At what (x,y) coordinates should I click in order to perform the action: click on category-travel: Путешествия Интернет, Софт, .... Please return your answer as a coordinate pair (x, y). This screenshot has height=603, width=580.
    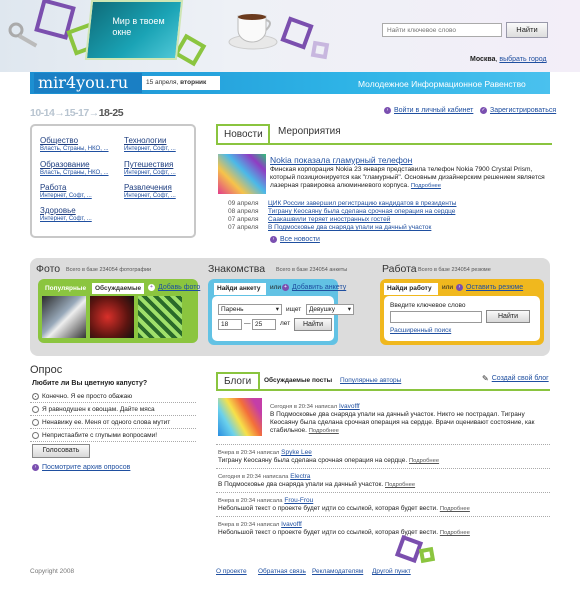
    Looking at the image, I should click on (164, 168).